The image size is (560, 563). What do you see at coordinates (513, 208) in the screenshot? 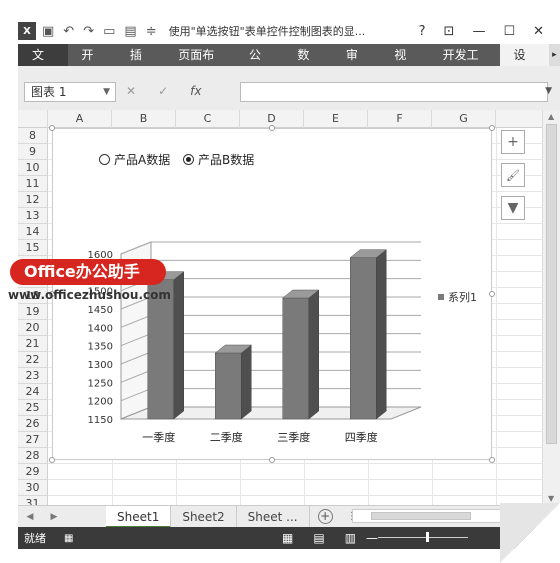
I see `chart-filters-button: ▼` at bounding box center [513, 208].